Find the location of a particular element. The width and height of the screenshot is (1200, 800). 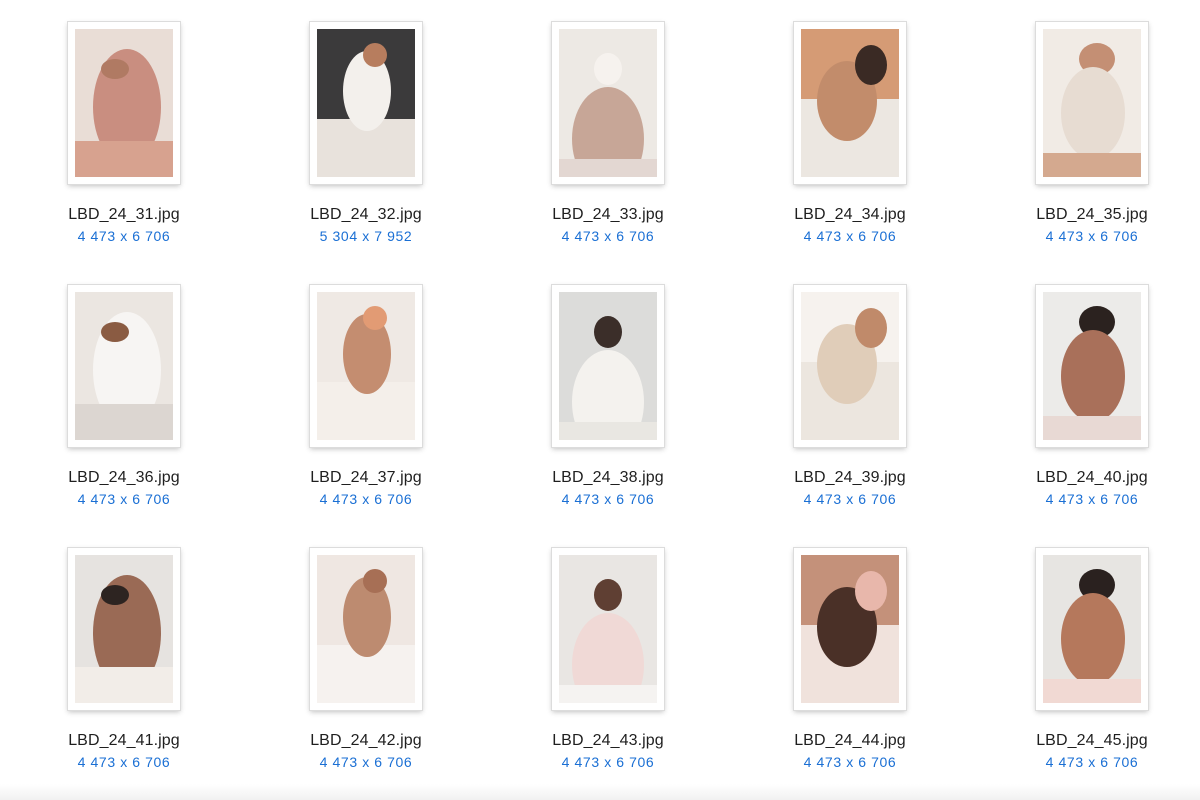

file-name: LBD_24_34.jpg is located at coordinates (850, 215).